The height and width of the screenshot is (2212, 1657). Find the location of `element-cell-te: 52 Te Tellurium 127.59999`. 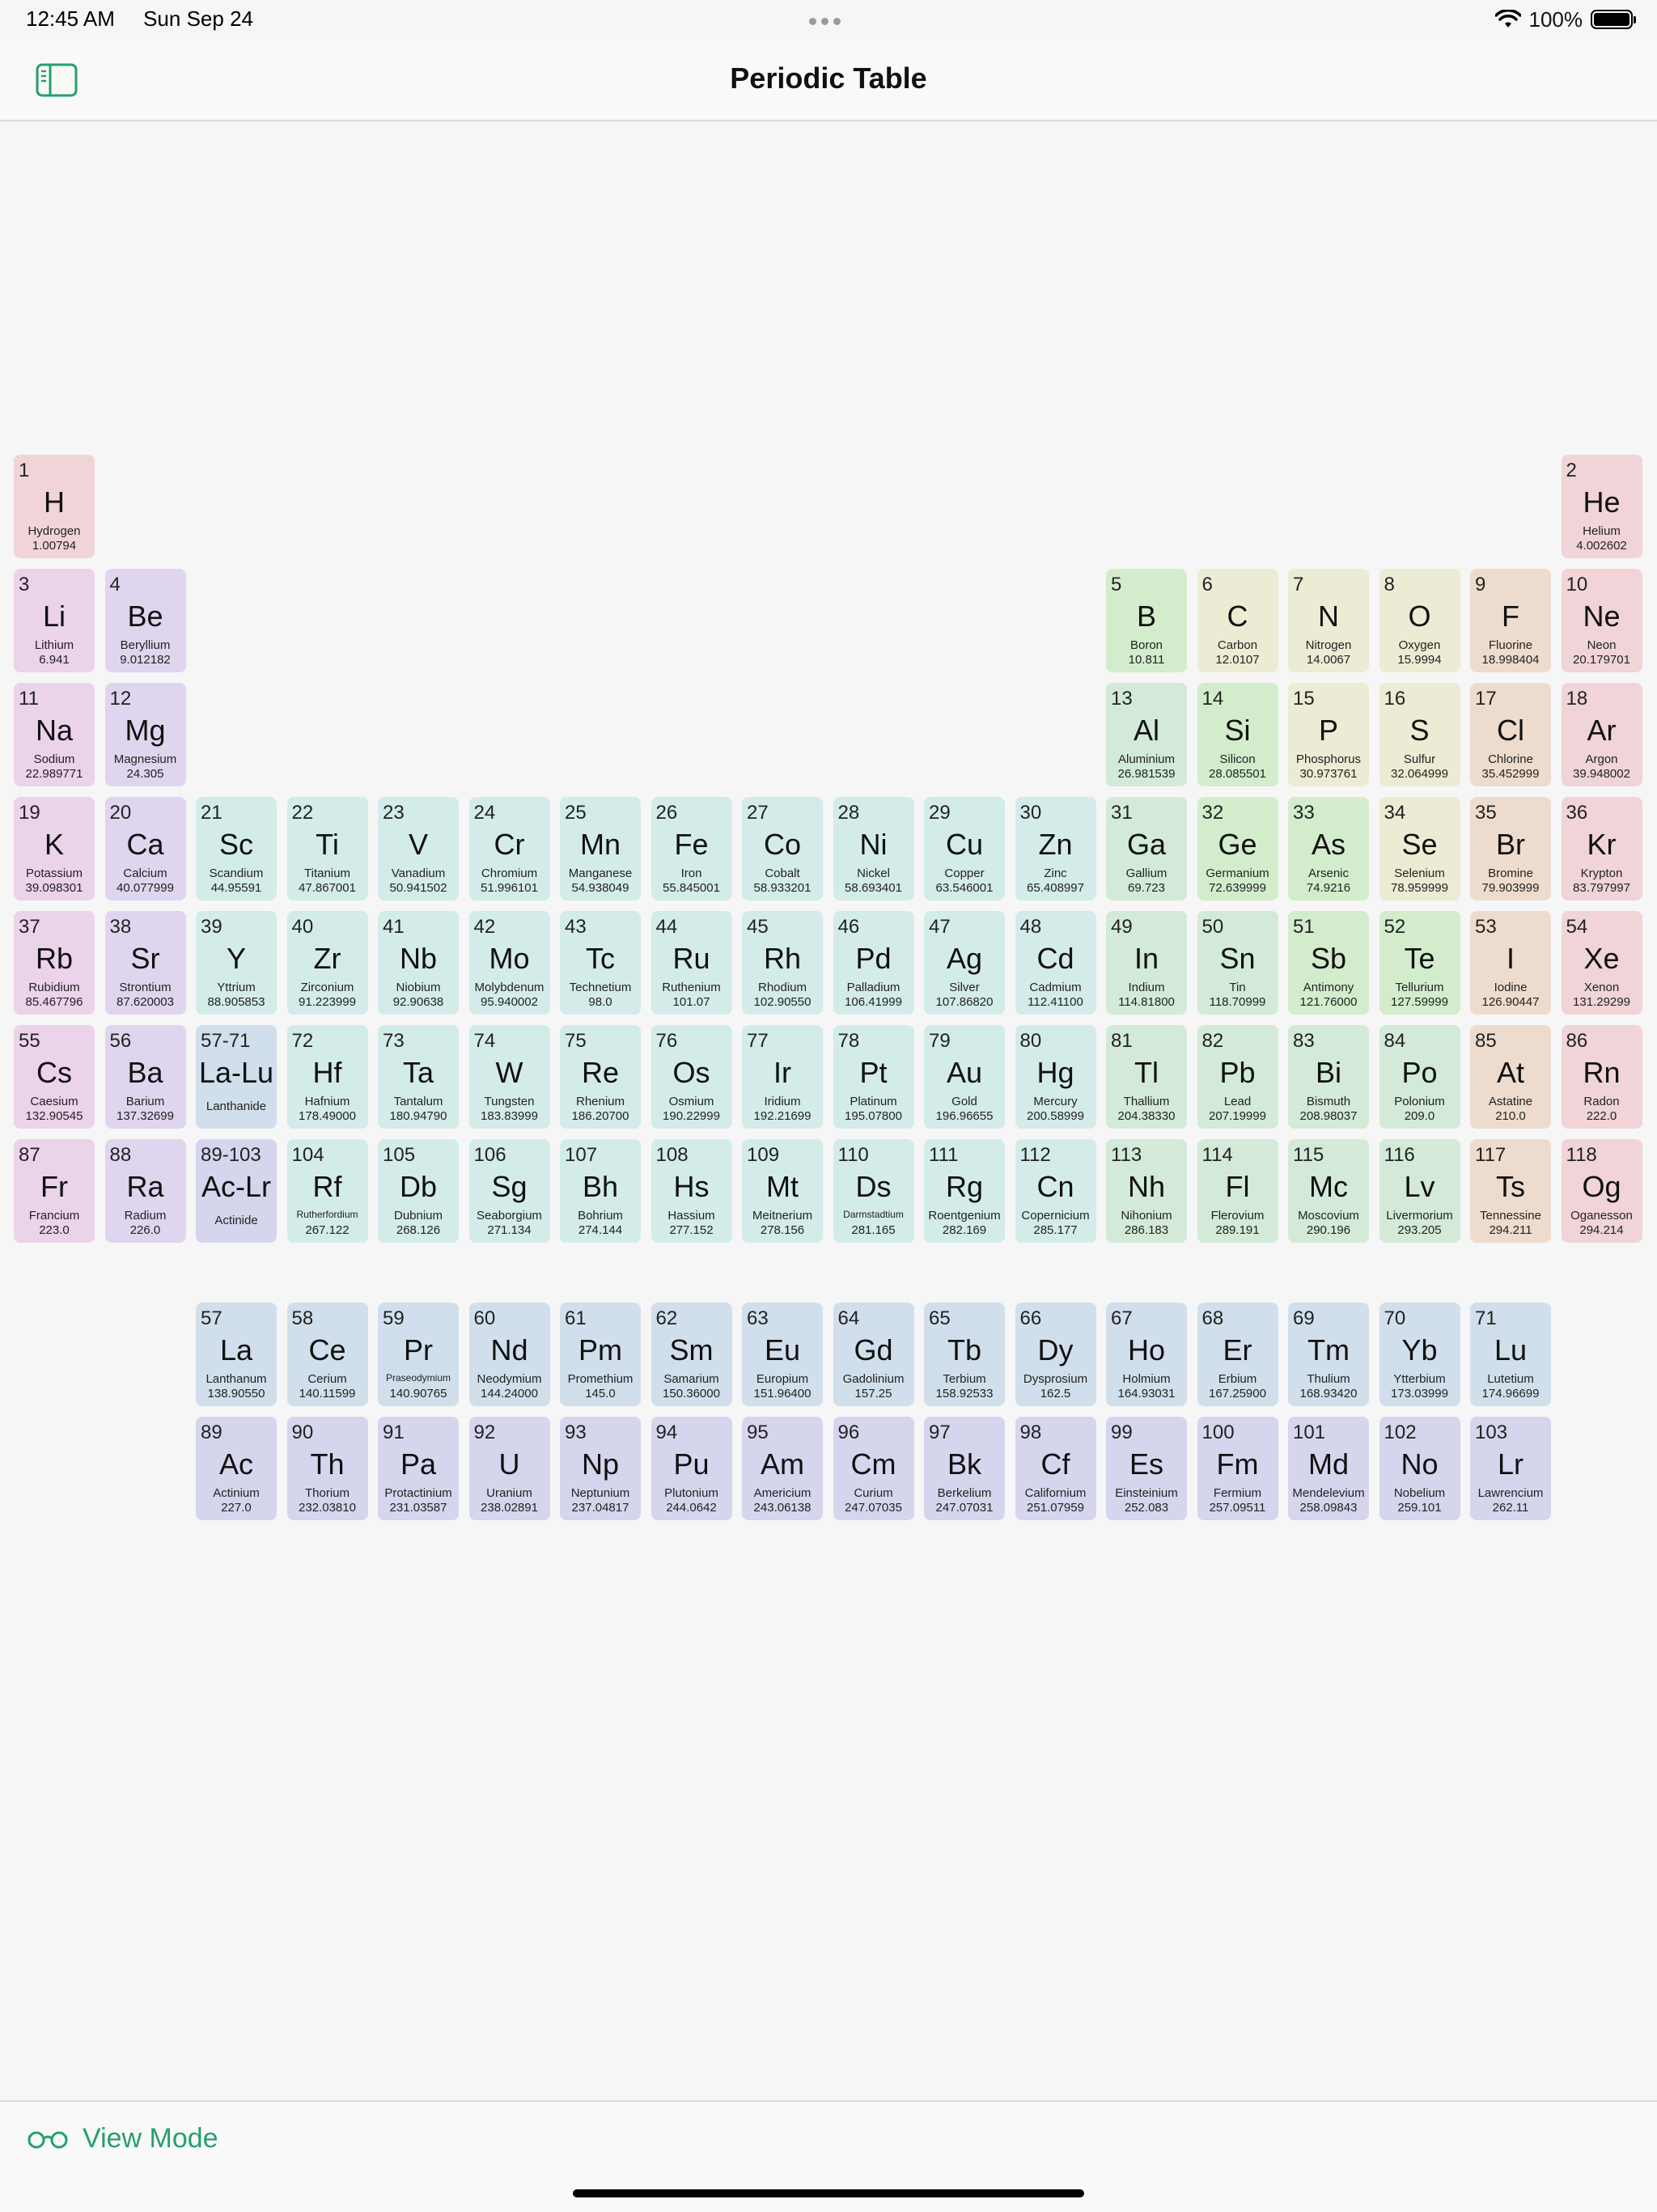

element-cell-te: 52 Te Tellurium 127.59999 is located at coordinates (1419, 963).